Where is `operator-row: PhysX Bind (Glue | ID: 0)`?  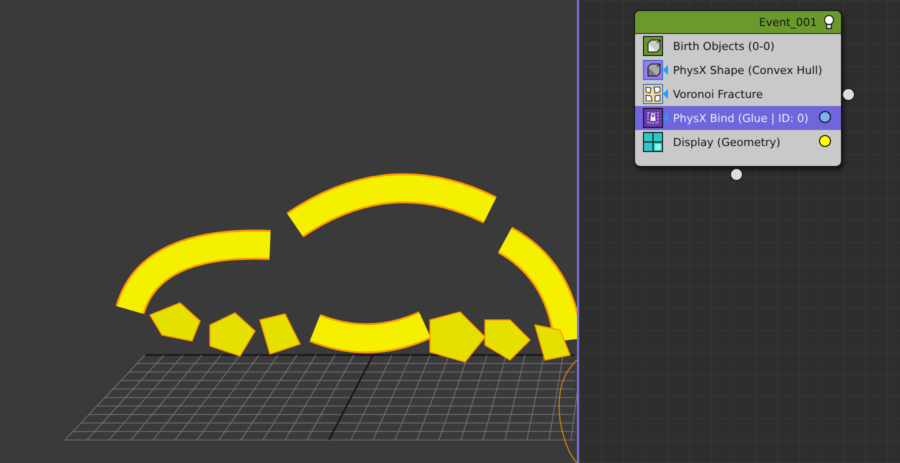
operator-row: PhysX Bind (Glue | ID: 0) is located at coordinates (738, 118).